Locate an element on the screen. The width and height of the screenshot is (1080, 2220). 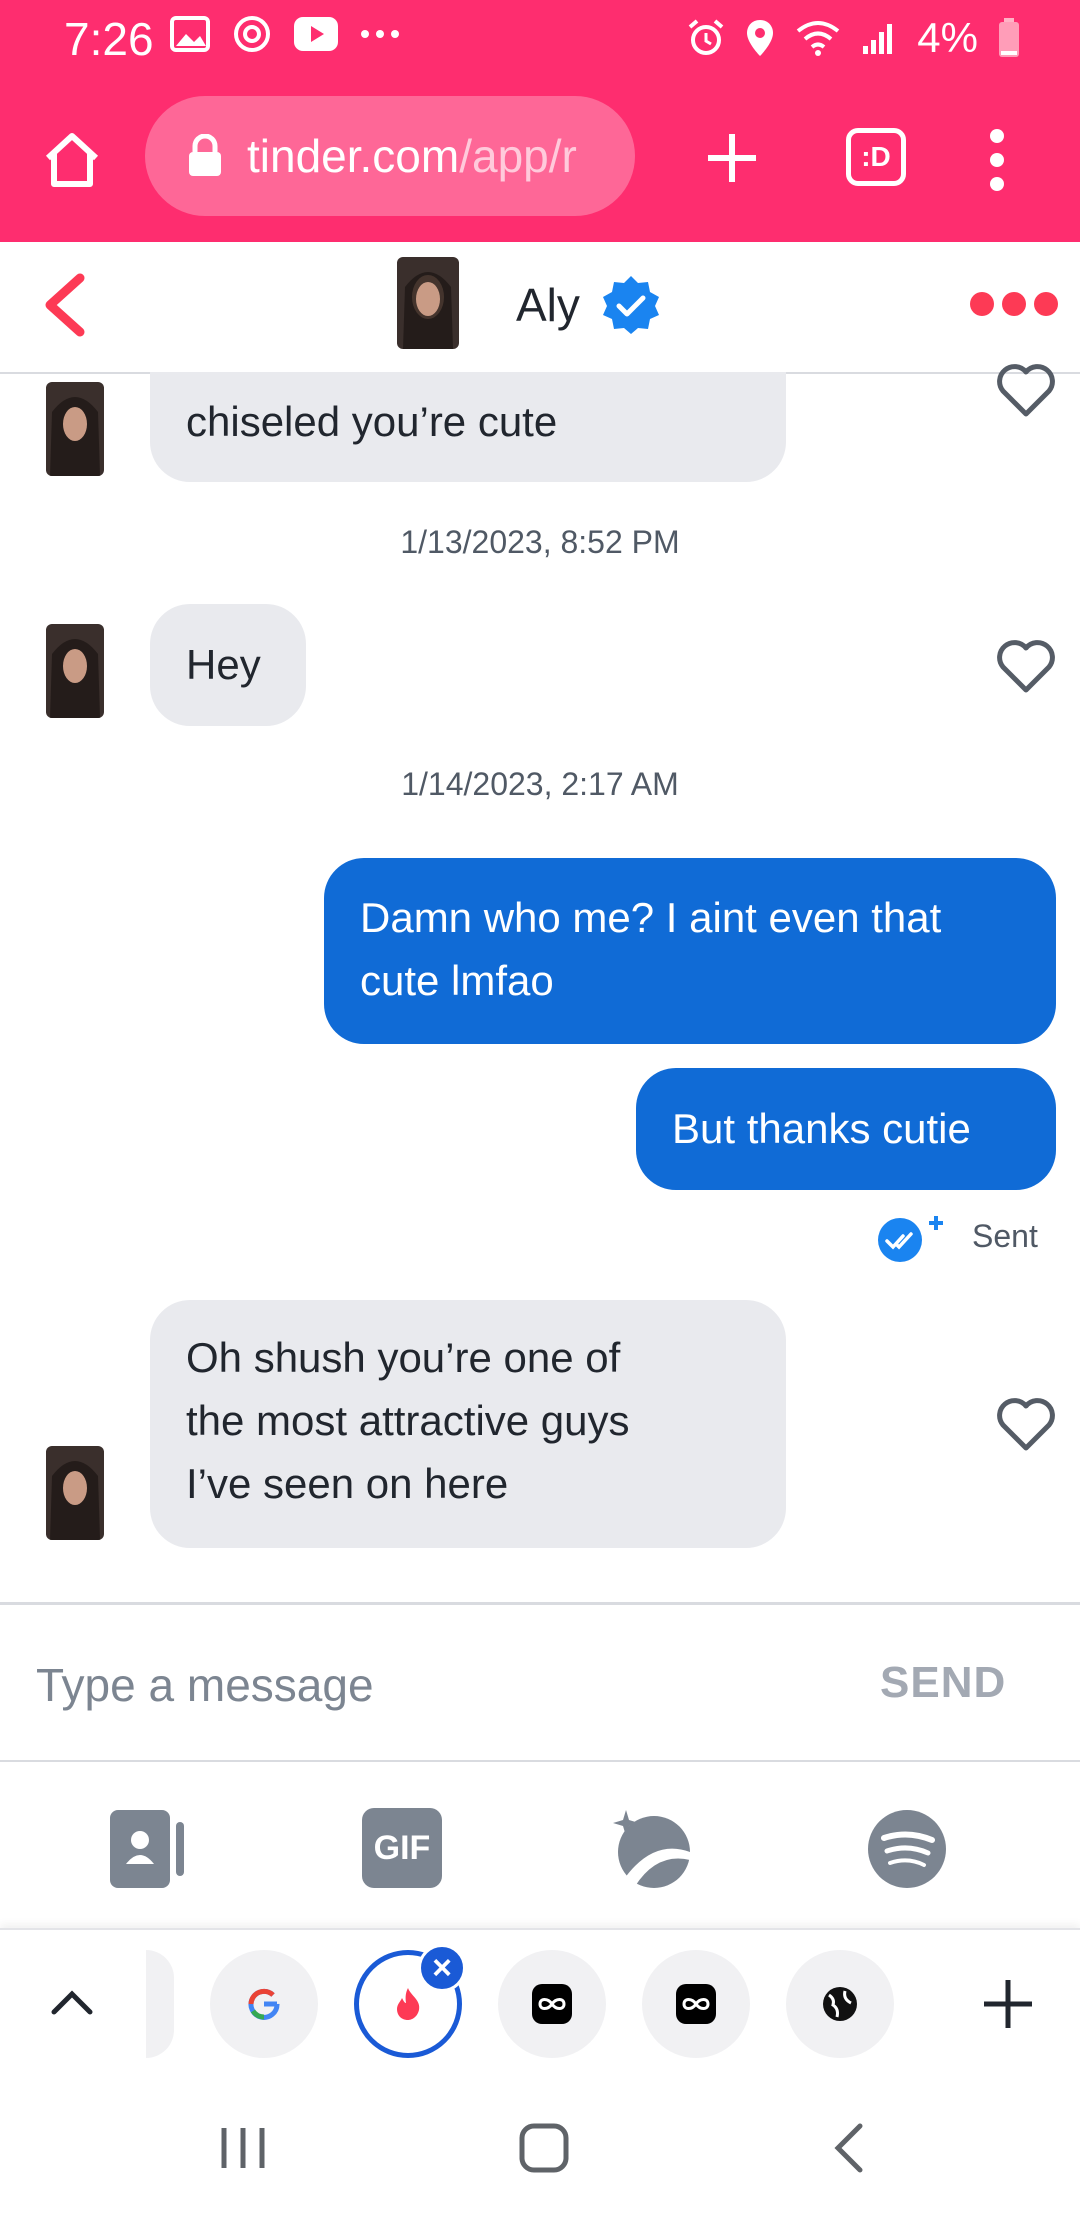
wifi-icon is located at coordinates (818, 38).